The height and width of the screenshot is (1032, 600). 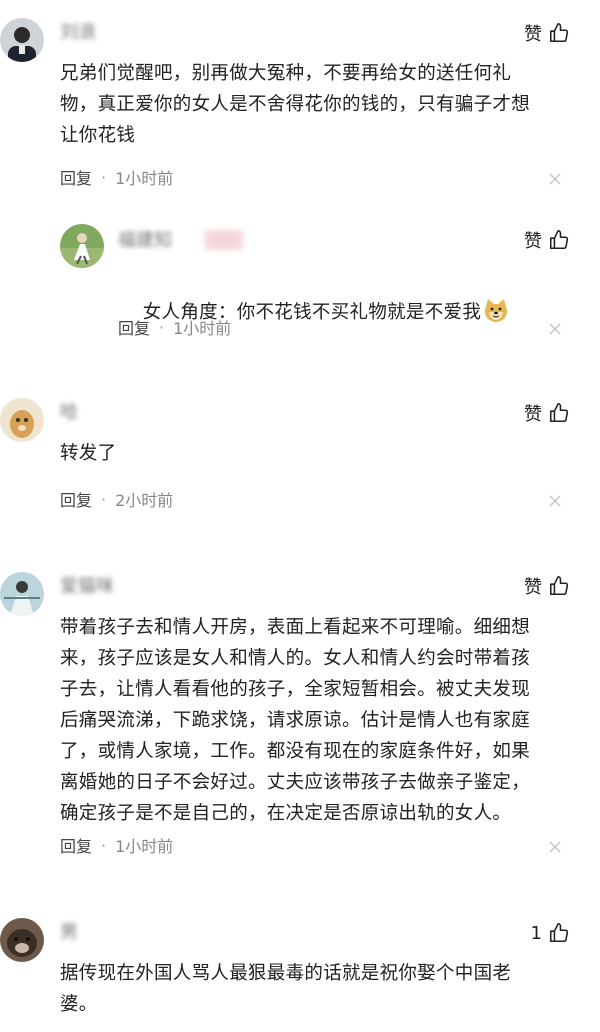 What do you see at coordinates (286, 989) in the screenshot?
I see `comment-text: 据传现在外国人骂人最狠最毒的话就是祝你娶个中国老 婆。` at bounding box center [286, 989].